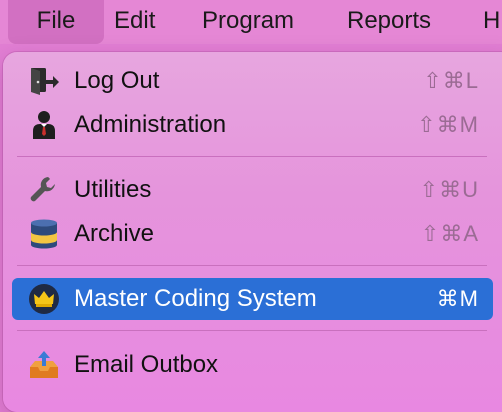 This screenshot has width=502, height=412. Describe the element at coordinates (44, 234) in the screenshot. I see `database-icon` at that location.